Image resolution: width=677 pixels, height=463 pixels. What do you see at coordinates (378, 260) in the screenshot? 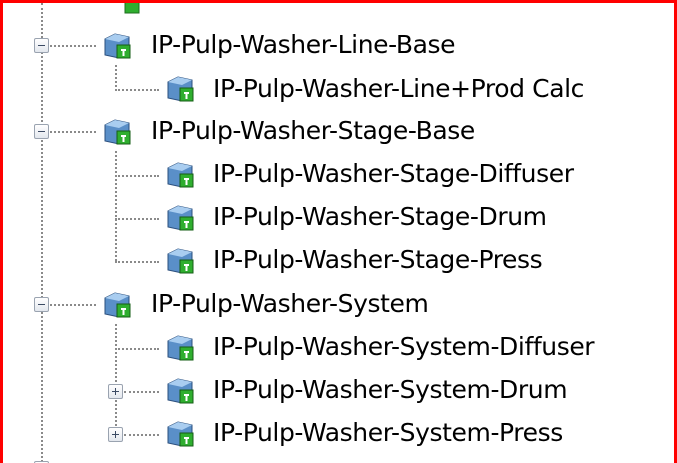
I see `tree-item-label: IP-Pulp-Washer-Stage-Press` at bounding box center [378, 260].